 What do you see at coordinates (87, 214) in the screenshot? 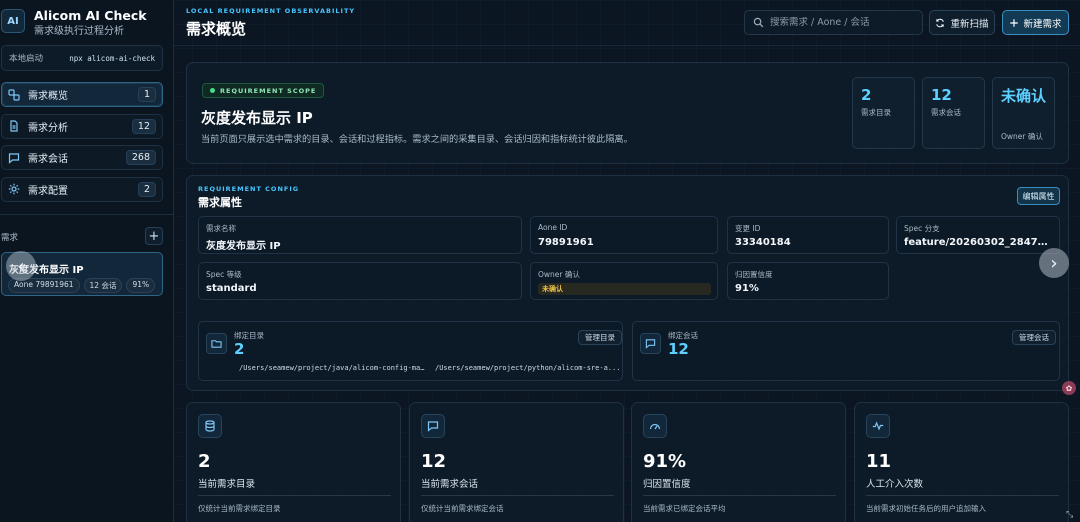
I see `sidebar-divider` at bounding box center [87, 214].